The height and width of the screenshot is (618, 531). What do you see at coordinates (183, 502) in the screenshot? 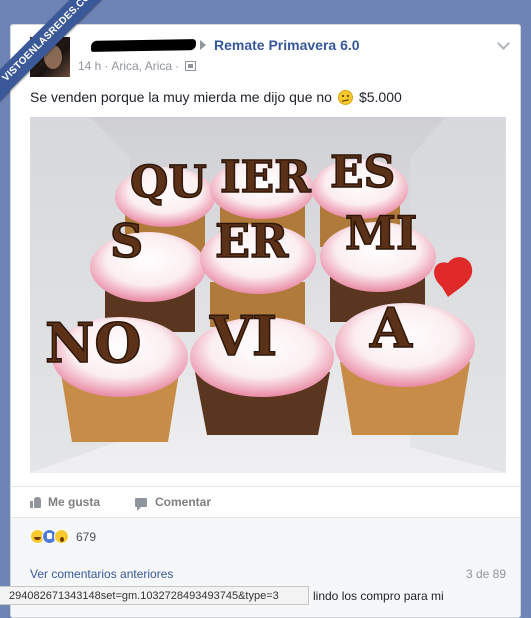
I see `comment-label: Comentar` at bounding box center [183, 502].